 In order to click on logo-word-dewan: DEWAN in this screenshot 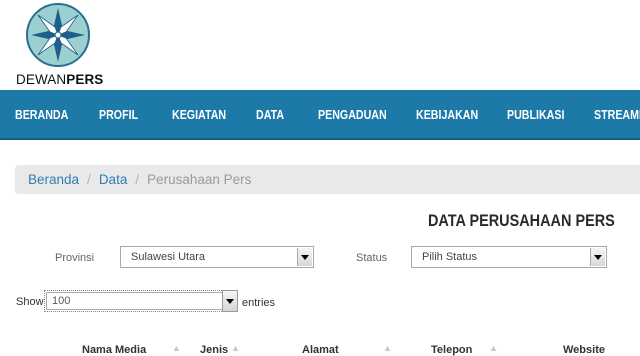, I will do `click(41, 79)`.